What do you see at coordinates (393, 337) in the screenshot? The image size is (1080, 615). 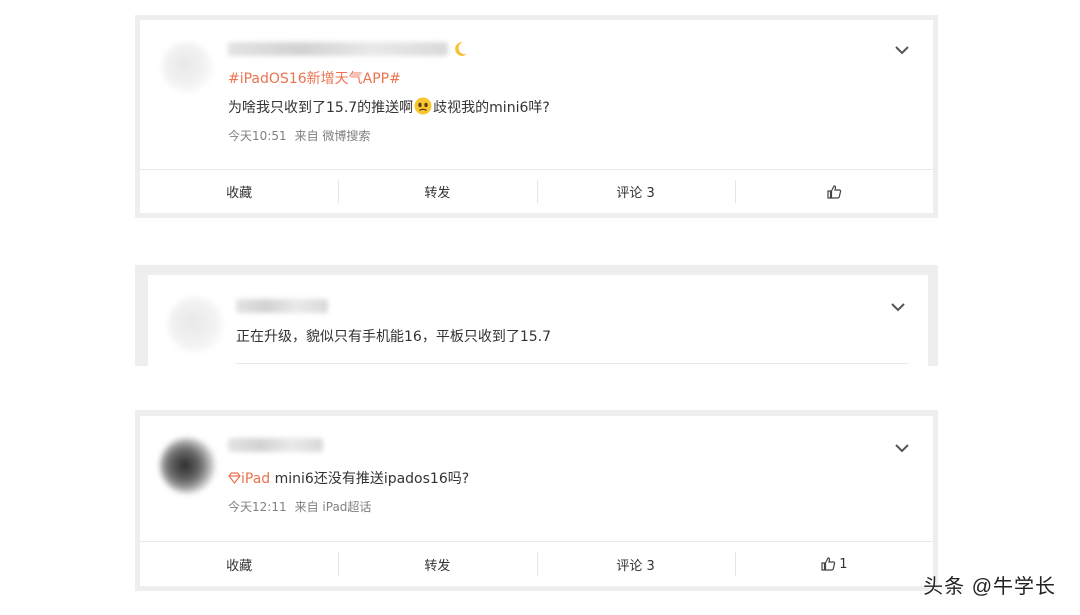 I see `comment-text: 正在升级，貌似只有手机能16，平板只收到了15.7` at bounding box center [393, 337].